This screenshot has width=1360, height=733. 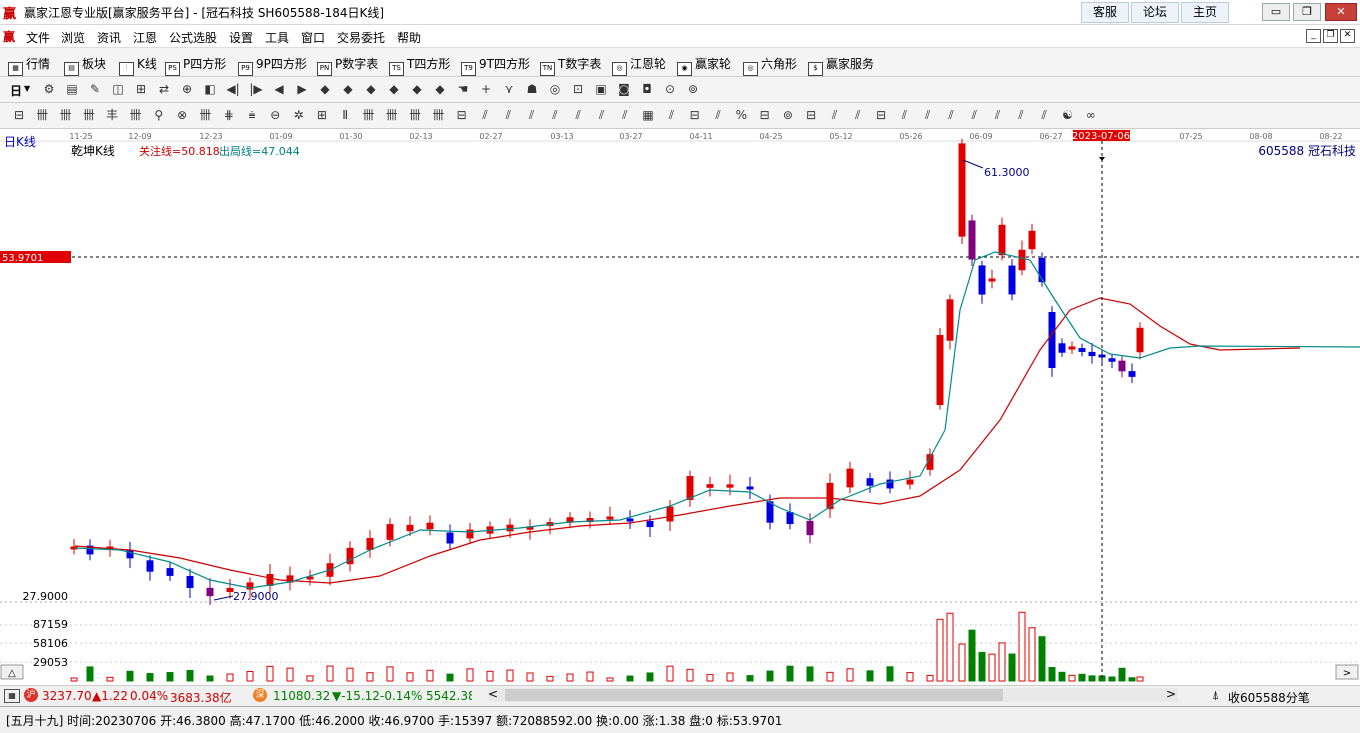 I want to click on toolbar-tool-icon: ▶, so click(x=302, y=89).